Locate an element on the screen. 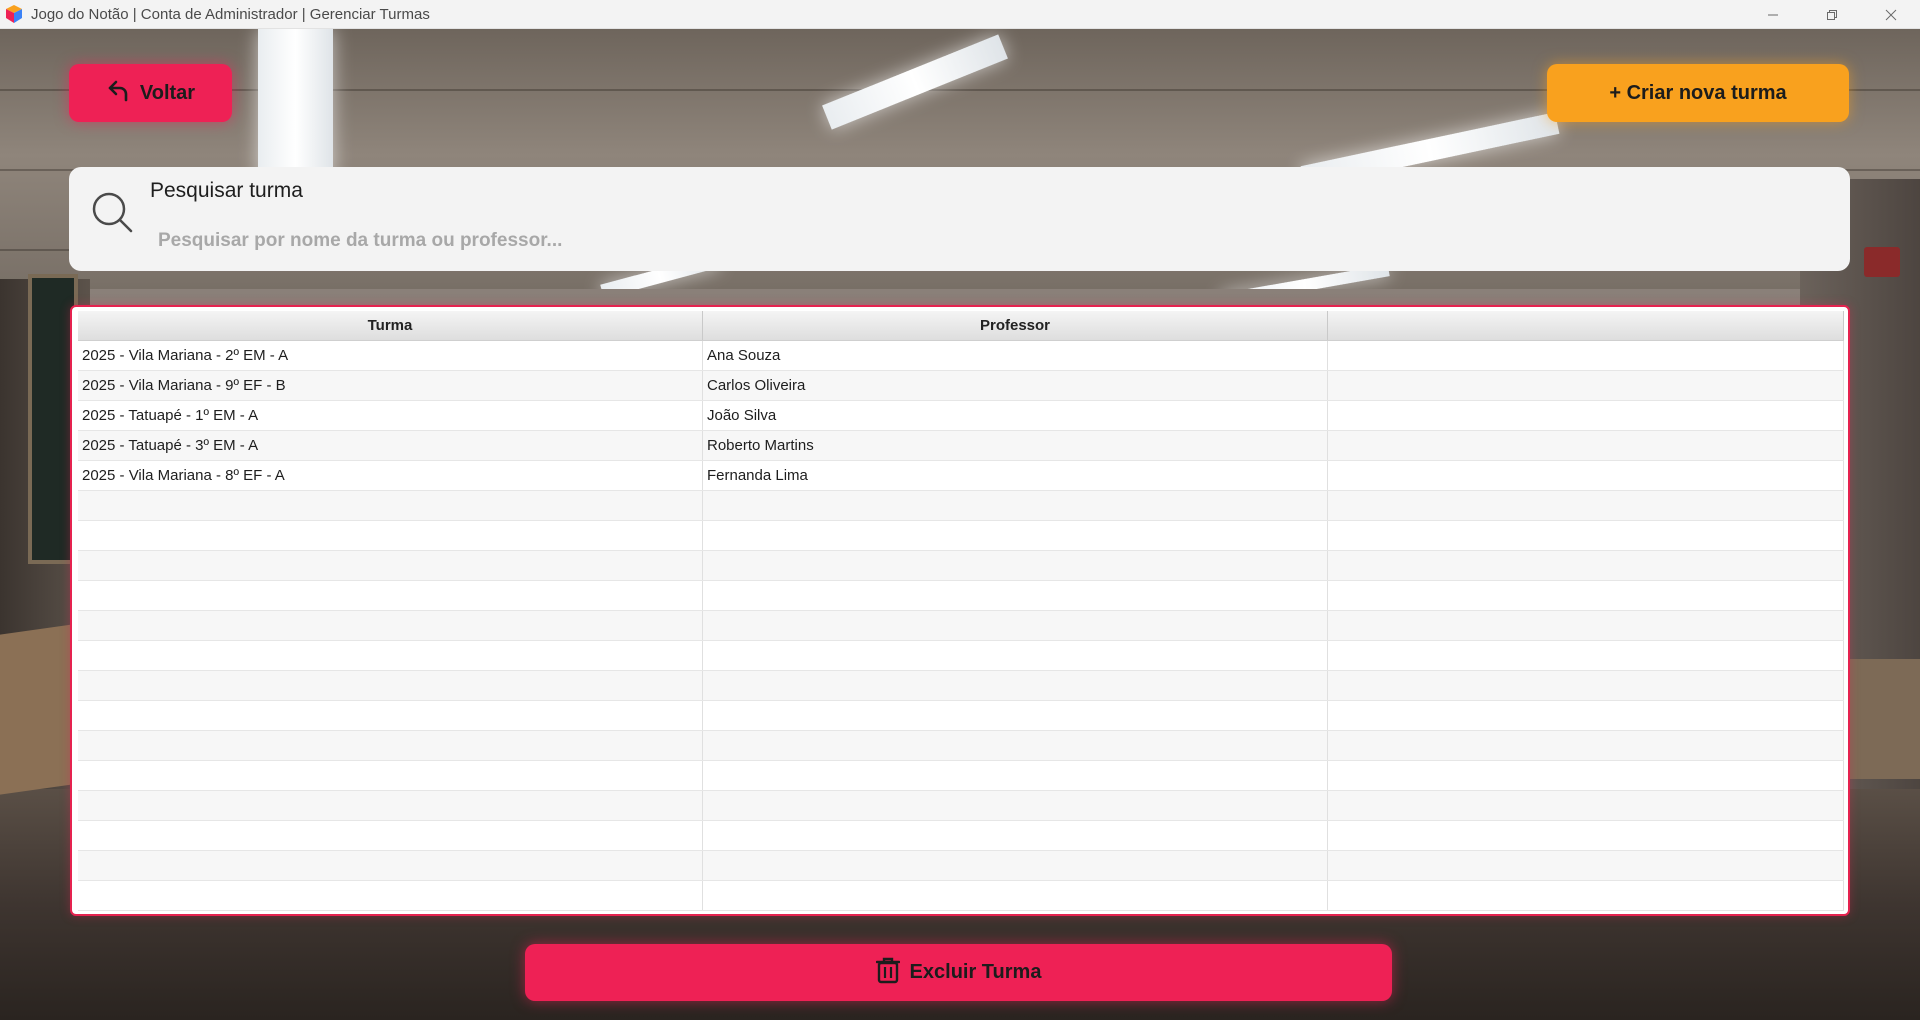 The height and width of the screenshot is (1020, 1920). cell-turma: 2025 - Vila Mariana - 2º EM - A is located at coordinates (390, 355).